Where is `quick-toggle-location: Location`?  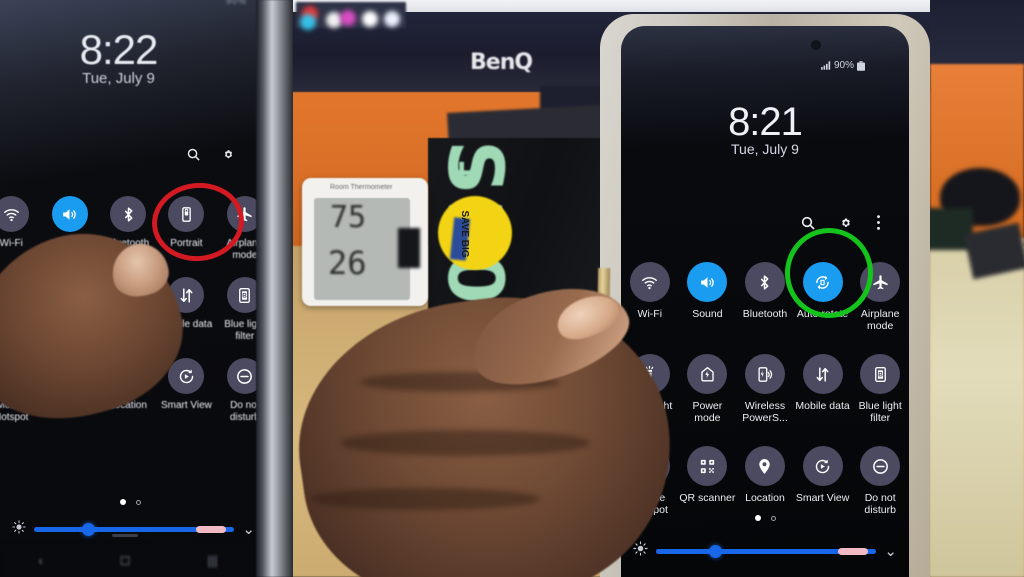 quick-toggle-location: Location is located at coordinates (765, 481).